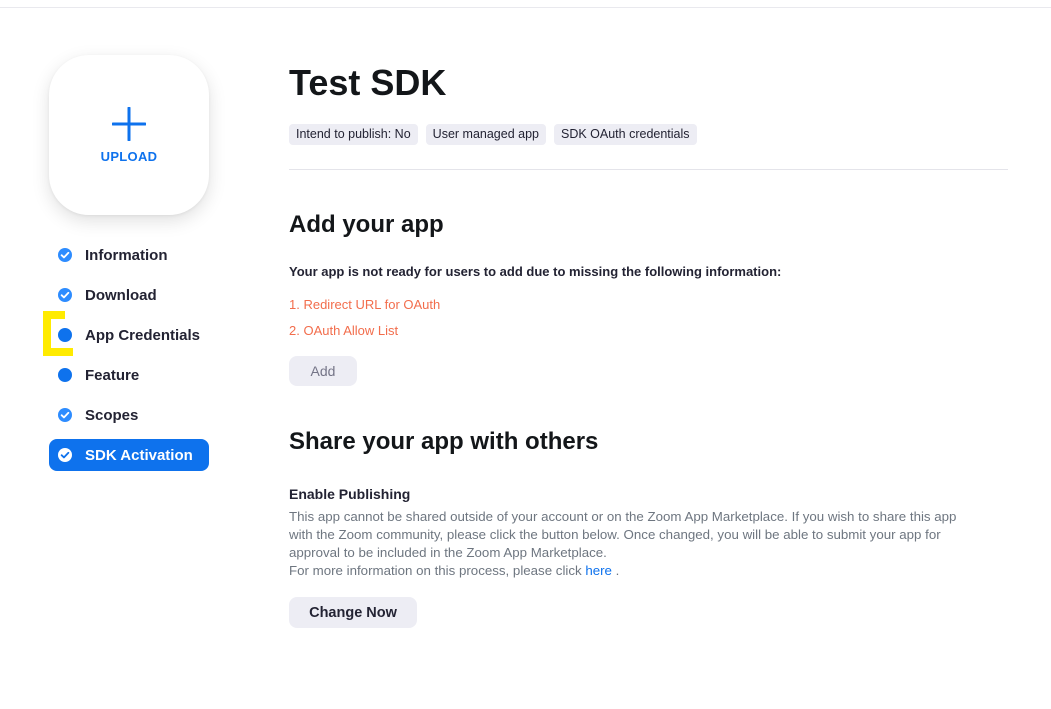  Describe the element at coordinates (129, 156) in the screenshot. I see `upload-label: UPLOAD` at that location.